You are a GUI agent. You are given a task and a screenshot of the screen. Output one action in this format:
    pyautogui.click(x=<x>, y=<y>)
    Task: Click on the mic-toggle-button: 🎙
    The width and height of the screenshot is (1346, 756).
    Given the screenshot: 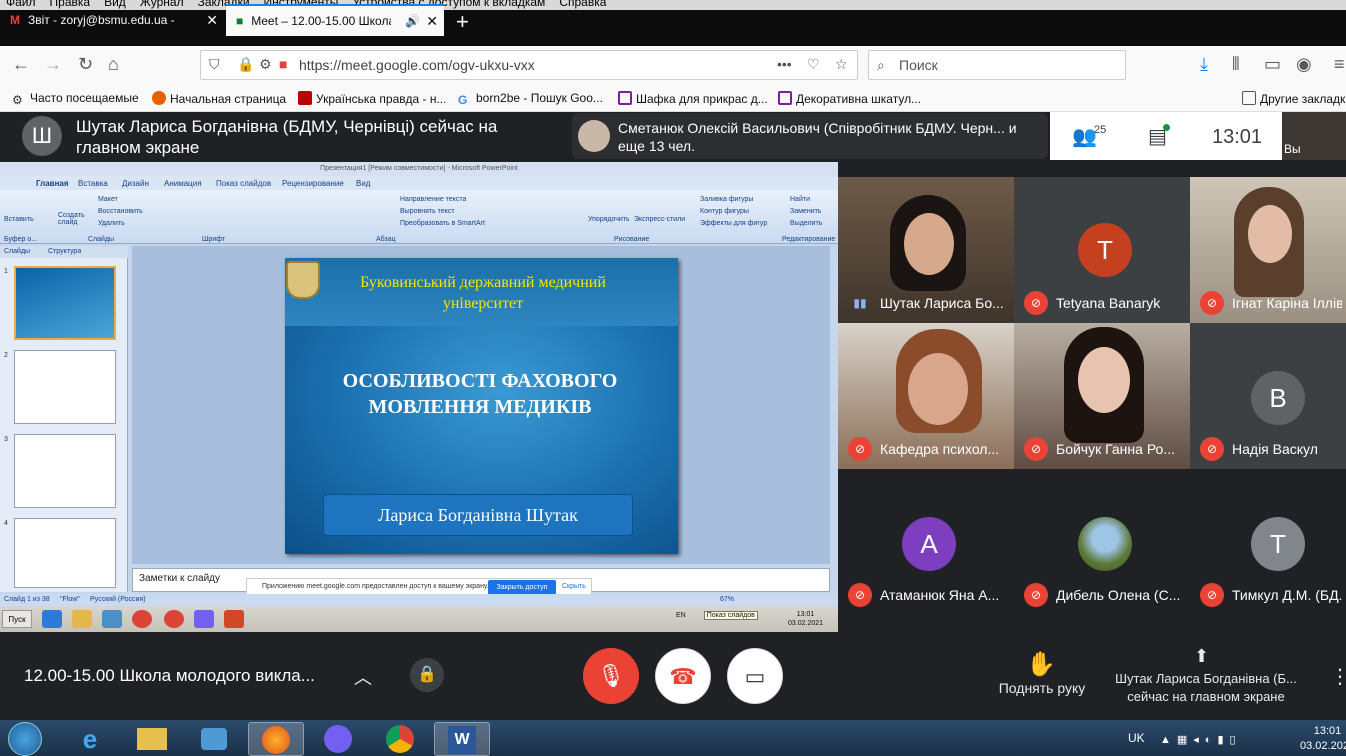 What is the action you would take?
    pyautogui.click(x=611, y=676)
    